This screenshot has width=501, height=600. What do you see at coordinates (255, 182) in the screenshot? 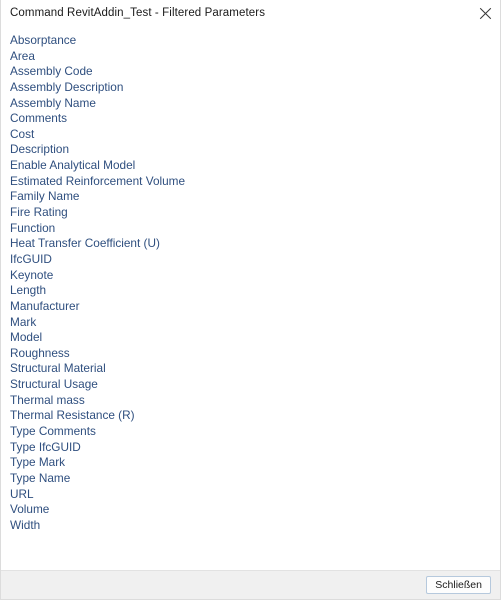
I see `list-item: Estimated Reinforcement Volume` at bounding box center [255, 182].